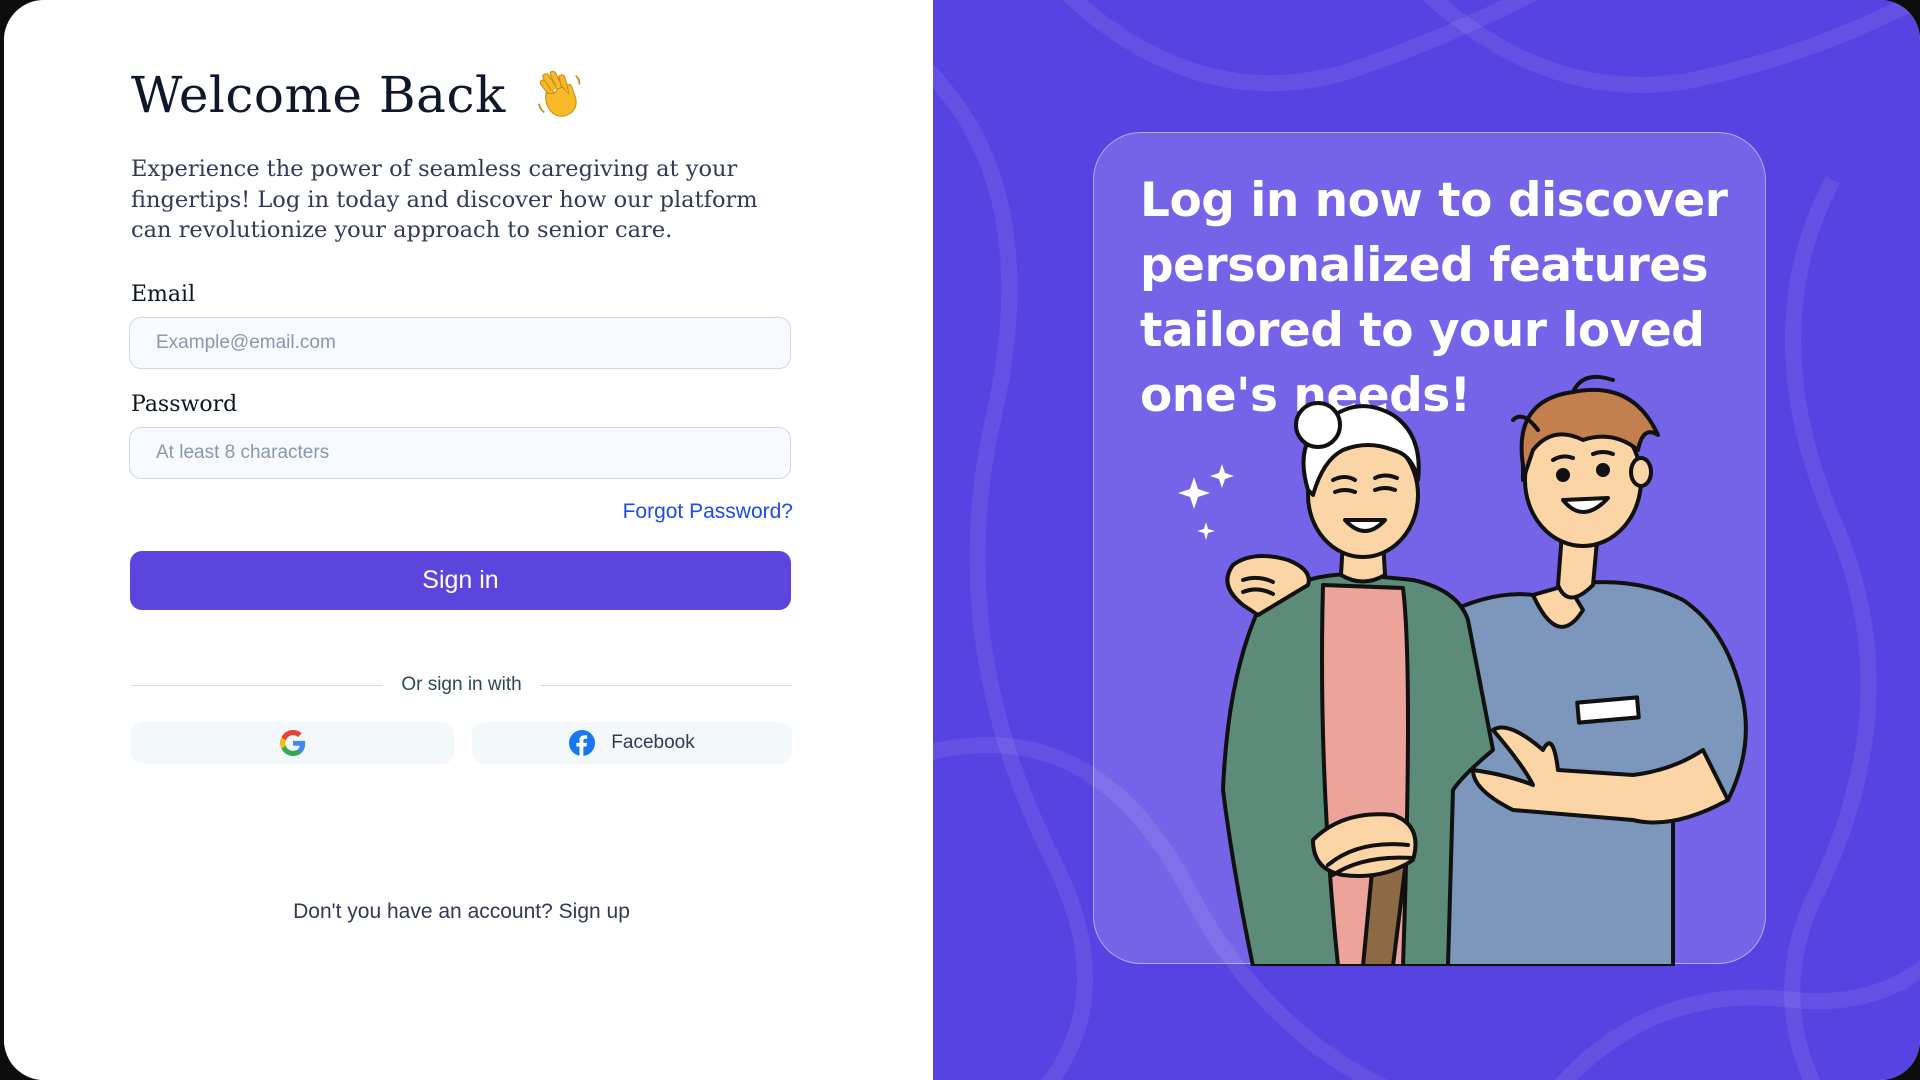  Describe the element at coordinates (582, 743) in the screenshot. I see `facebook-icon` at that location.